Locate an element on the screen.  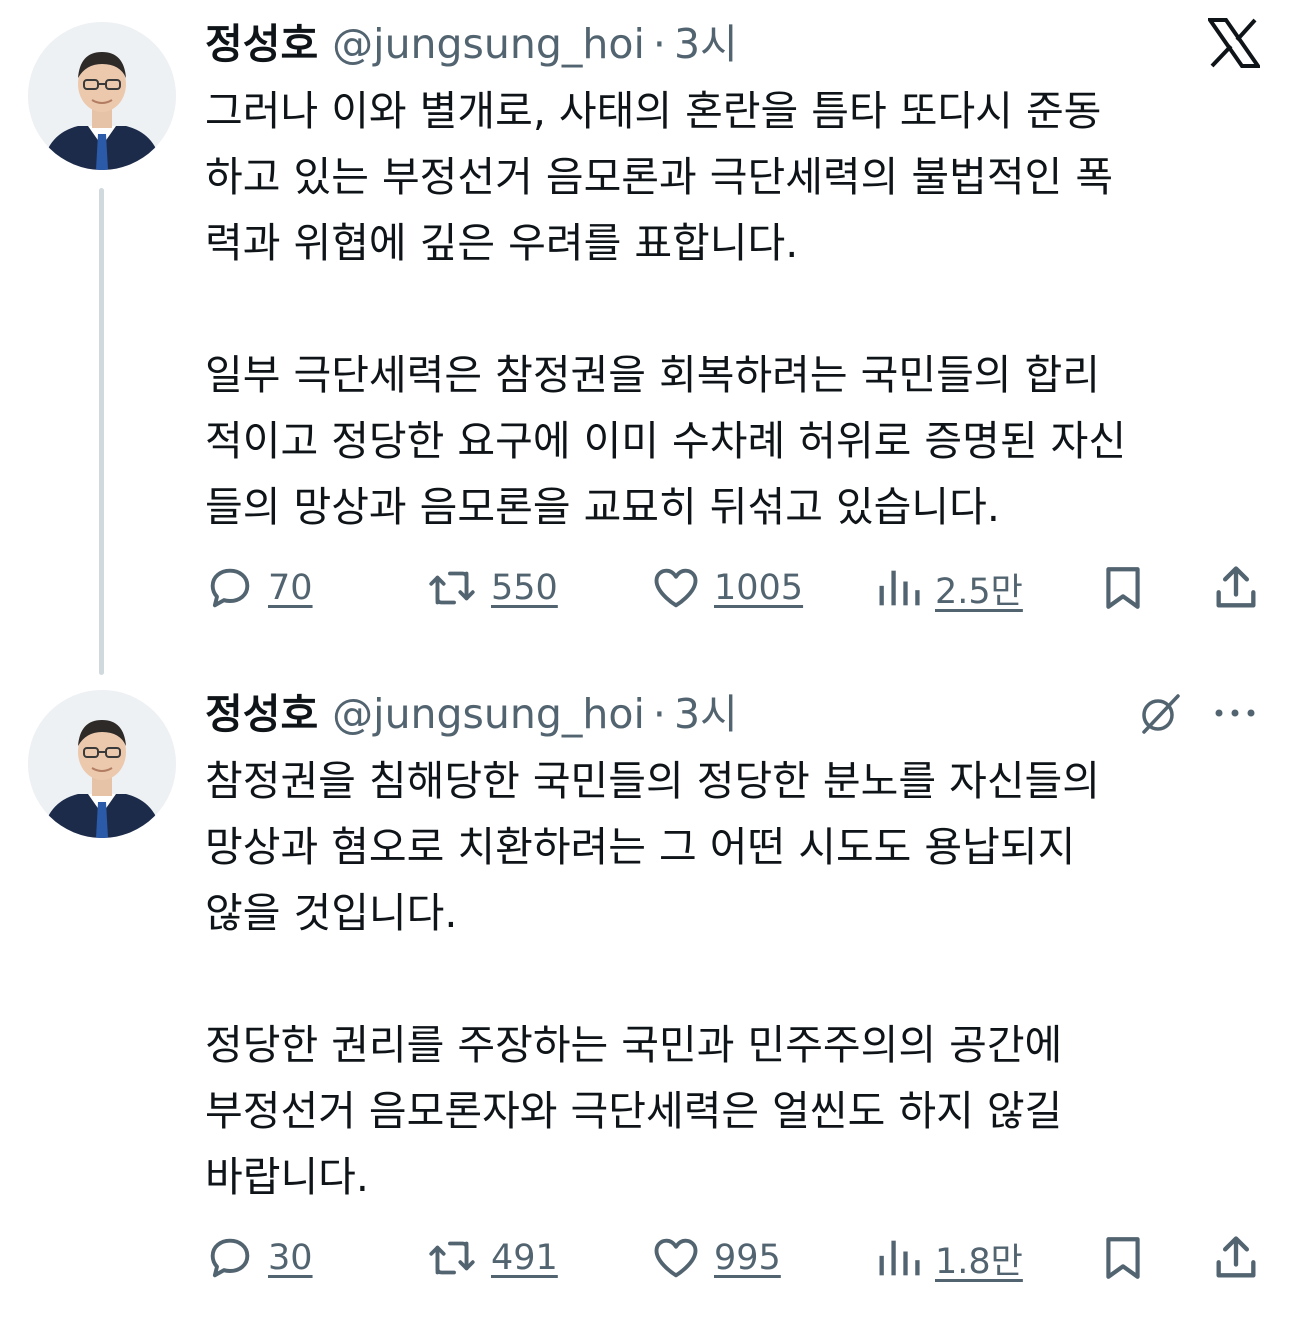
views-button: 2.5만 is located at coordinates (949, 588).